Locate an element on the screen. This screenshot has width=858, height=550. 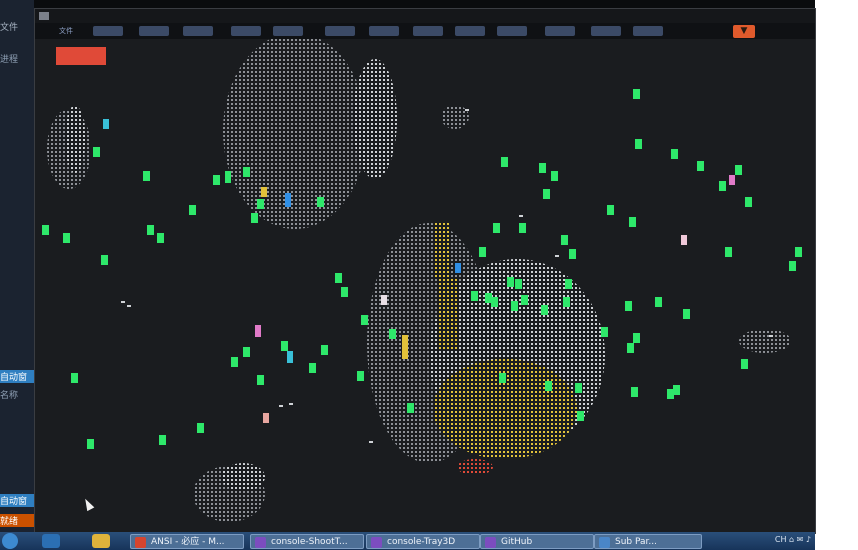
ide-side-panel: 文件 进程 自动窗 名称 自动窗 就绪 is located at coordinates (17, 275).